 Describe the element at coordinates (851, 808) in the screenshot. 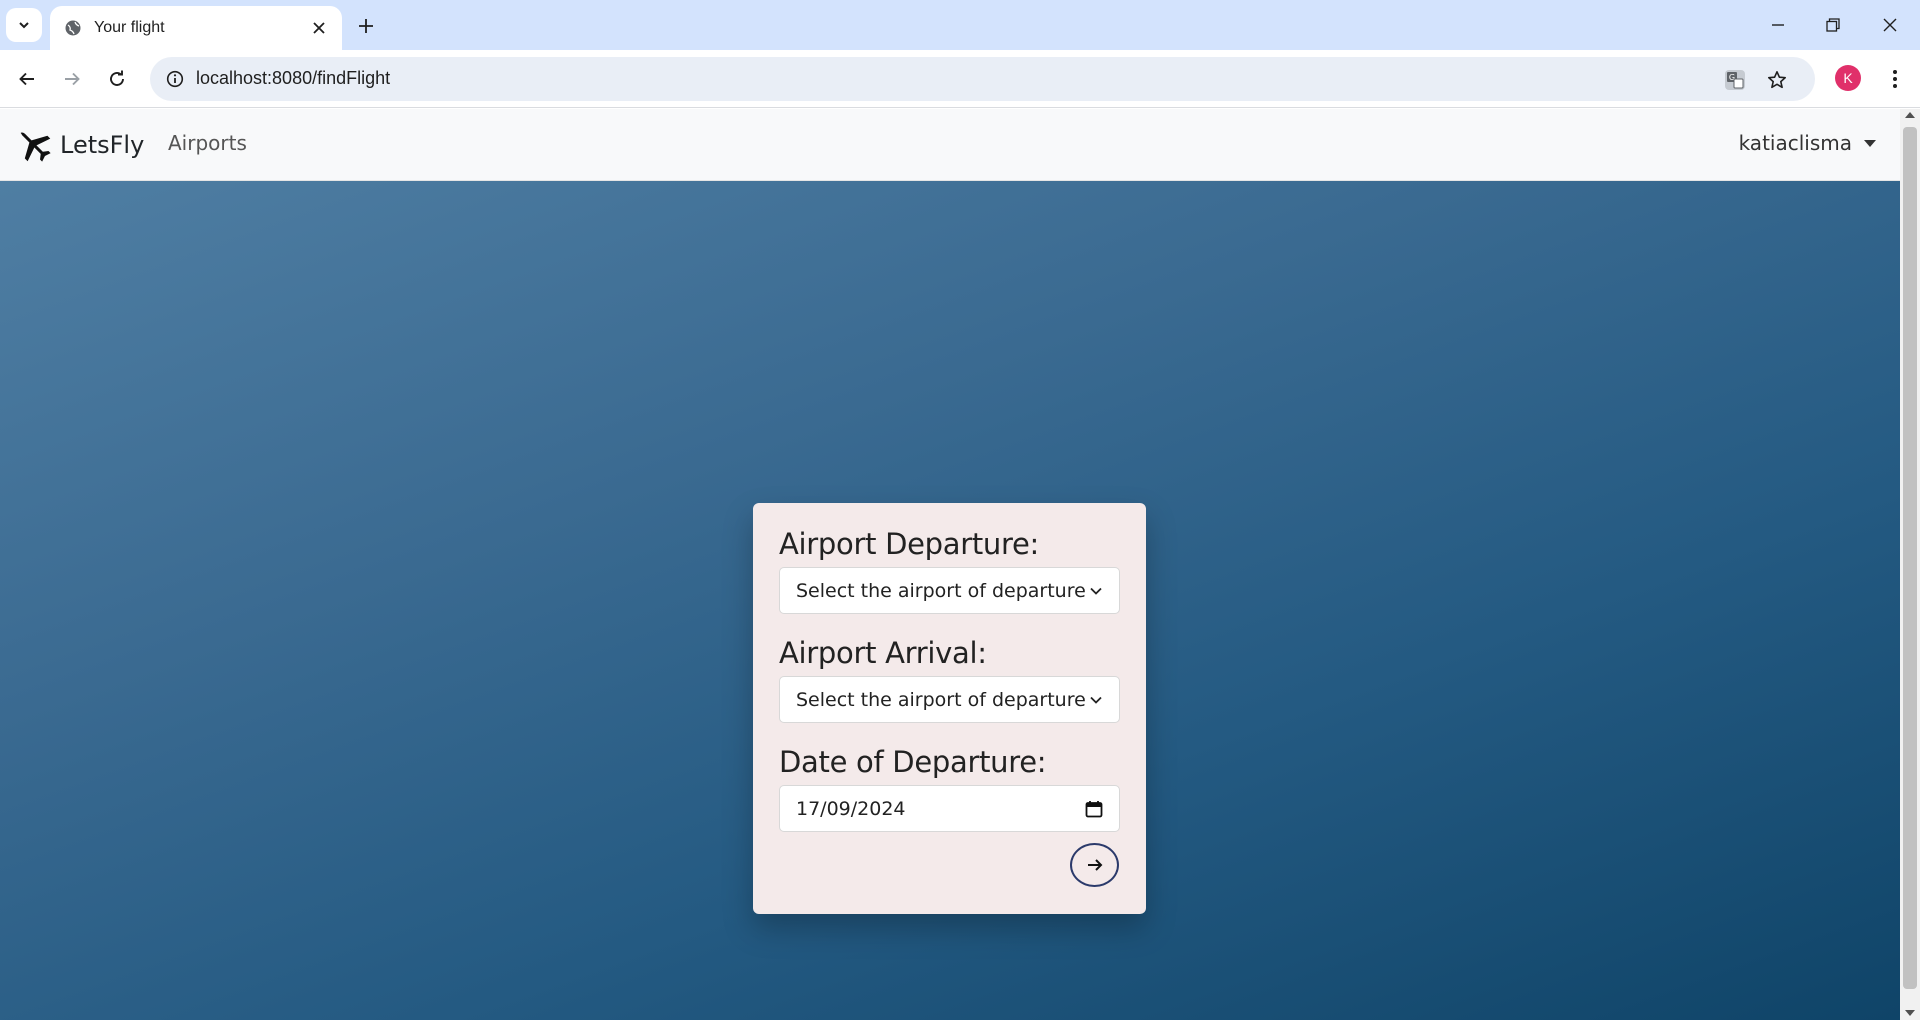

I see `date-input-value: 17/09/2024` at that location.